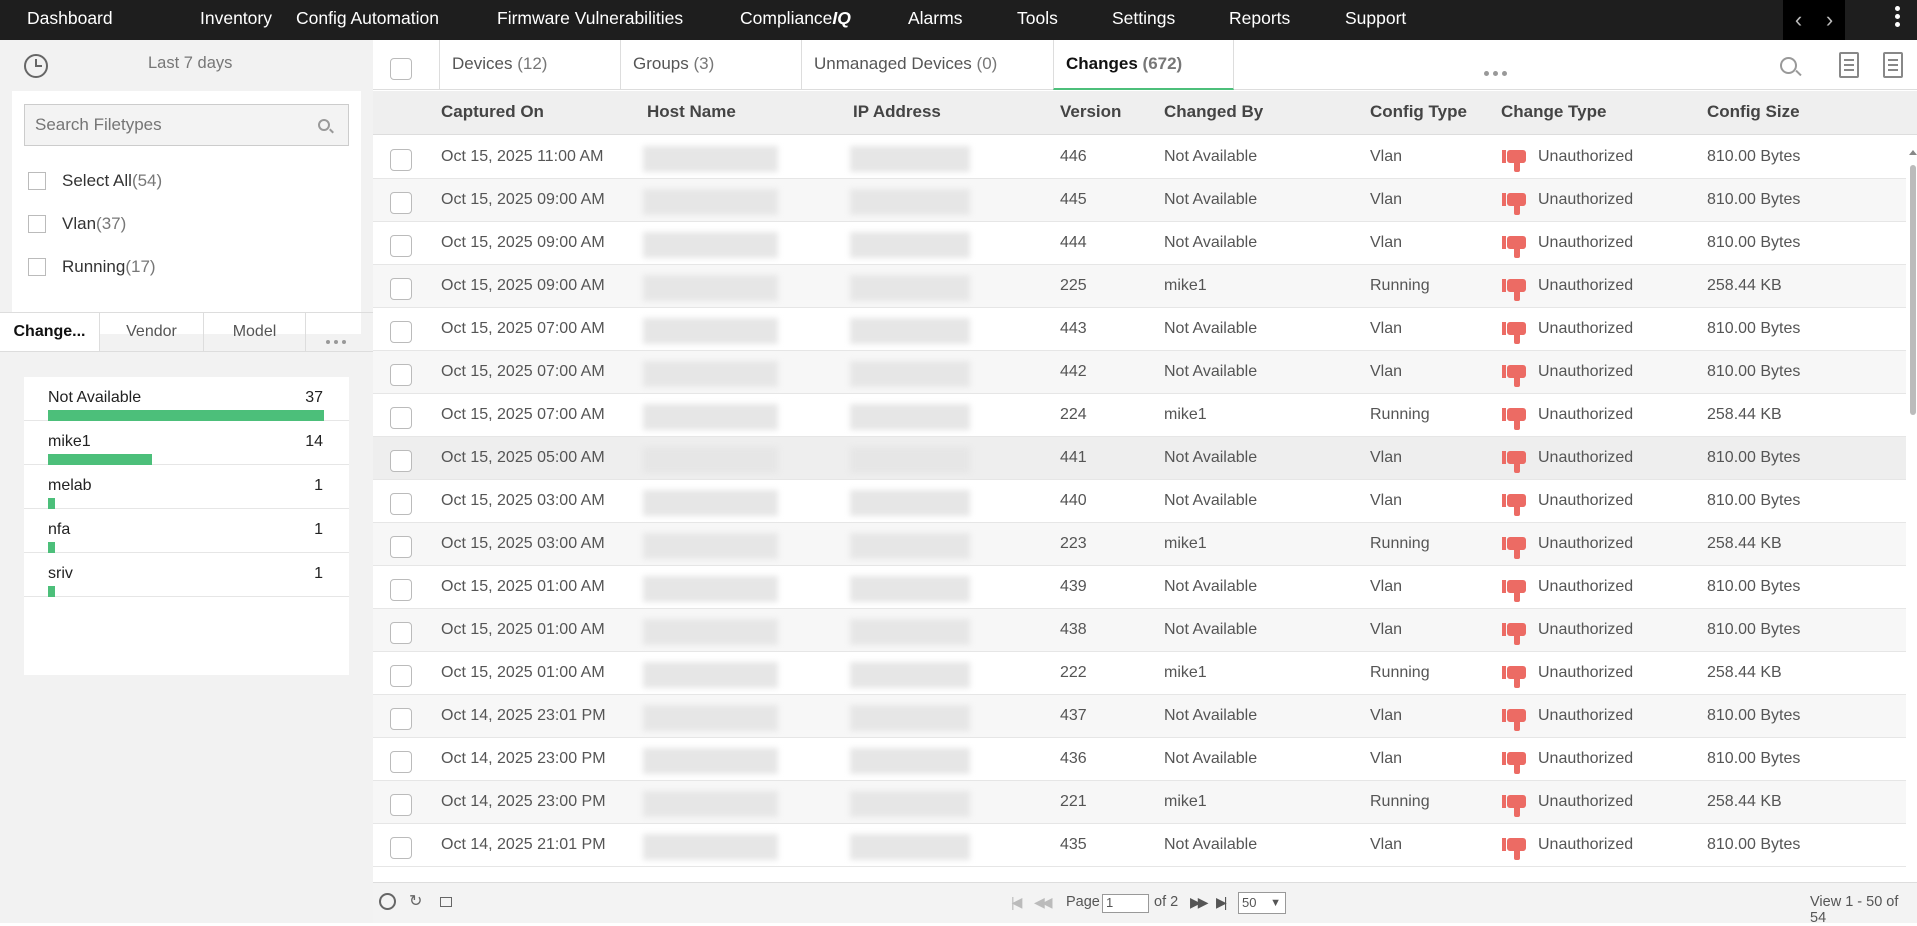 The width and height of the screenshot is (1917, 926). Describe the element at coordinates (1143, 18) in the screenshot. I see `nav-settings: Settings` at that location.